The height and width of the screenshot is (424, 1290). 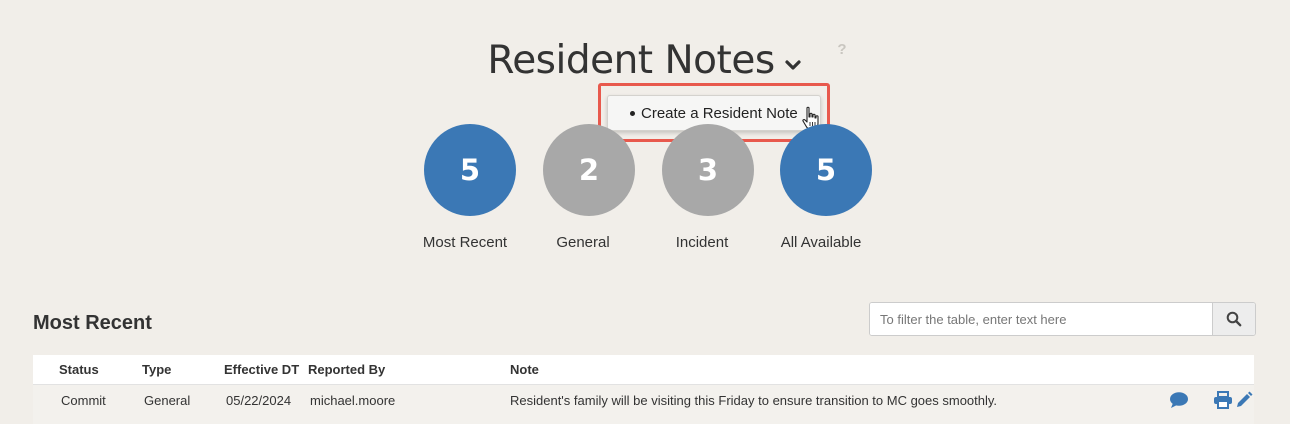 What do you see at coordinates (821, 242) in the screenshot?
I see `all-available-label: All Available` at bounding box center [821, 242].